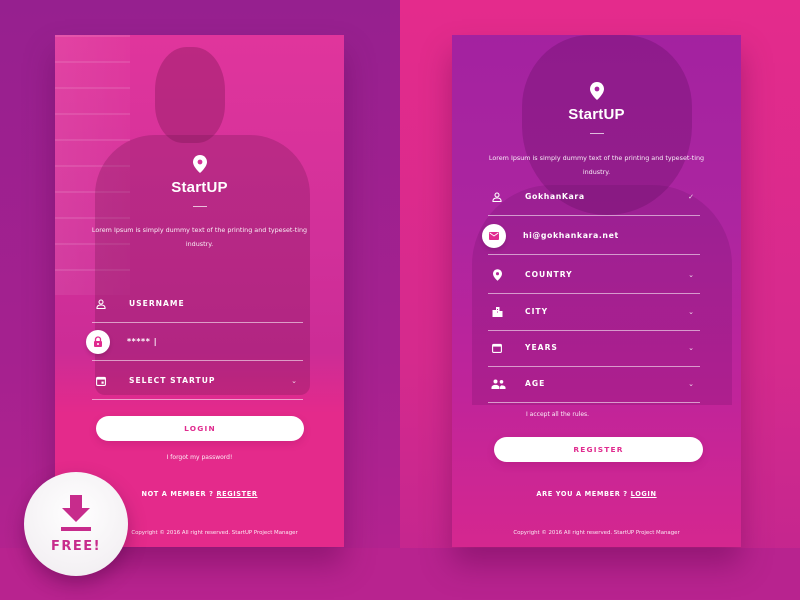 The width and height of the screenshot is (800, 600). Describe the element at coordinates (537, 311) in the screenshot. I see `city-label: CITY` at that location.